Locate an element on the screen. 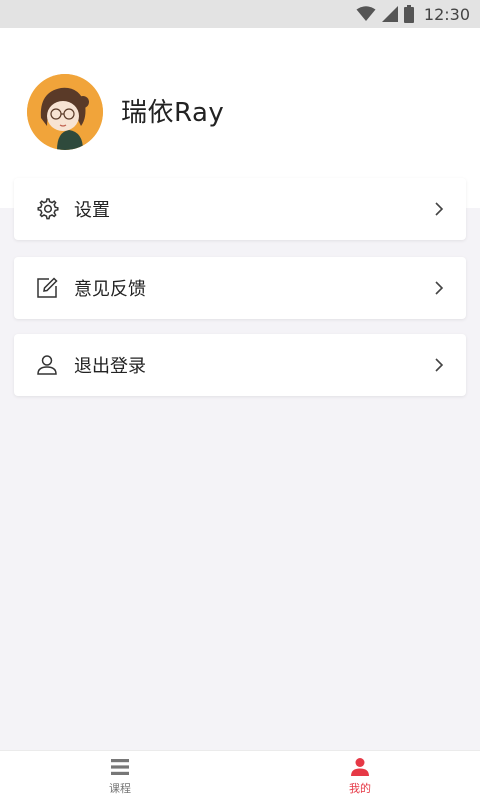 This screenshot has height=801, width=480. menu-item-logout: 退出登录 is located at coordinates (240, 365).